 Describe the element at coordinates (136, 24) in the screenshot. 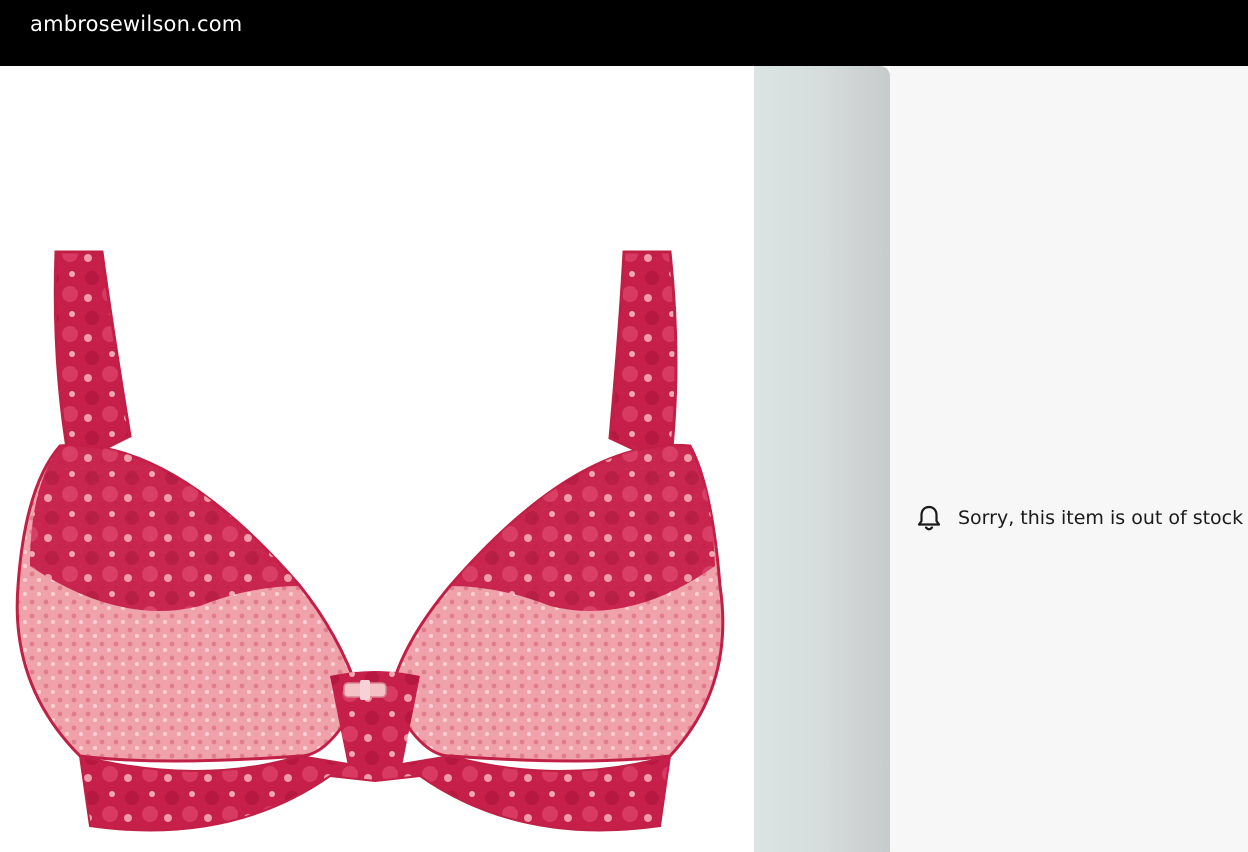

I see `site-url: ambrosewilson.com` at that location.